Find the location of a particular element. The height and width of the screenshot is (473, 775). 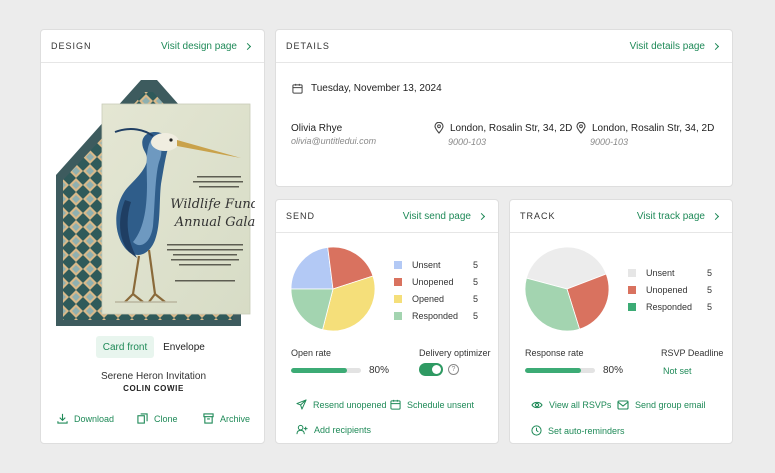

toggle-knob is located at coordinates (436, 369).